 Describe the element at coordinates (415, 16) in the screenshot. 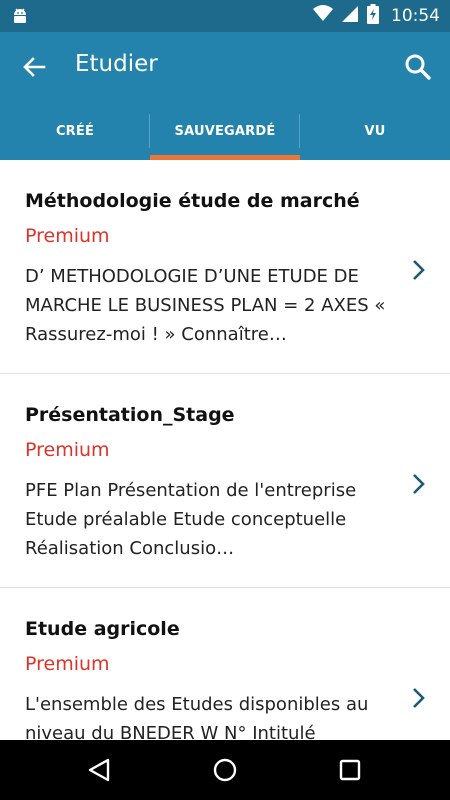

I see `status-time: 10:54` at that location.